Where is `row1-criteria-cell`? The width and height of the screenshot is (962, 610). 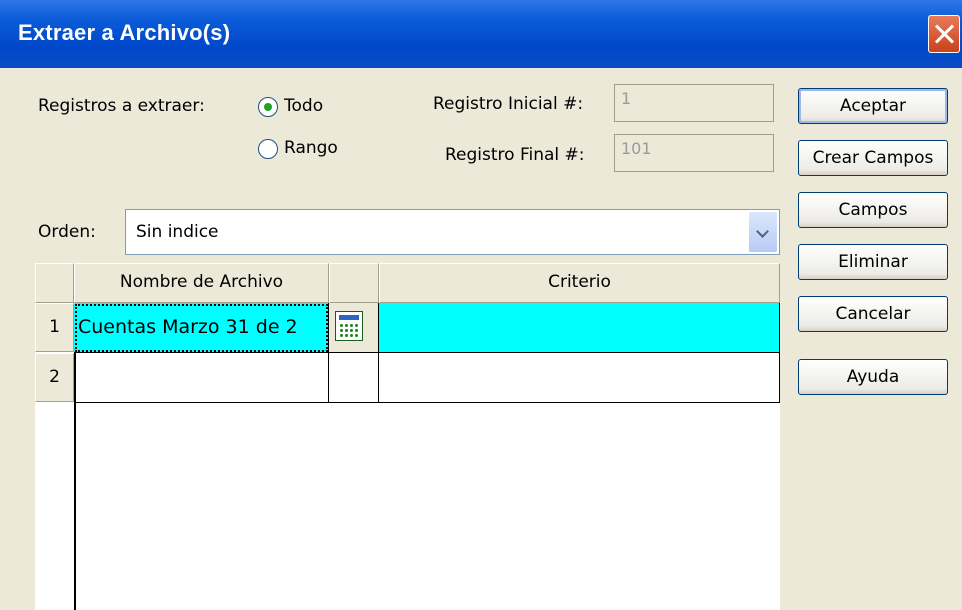 row1-criteria-cell is located at coordinates (579, 328).